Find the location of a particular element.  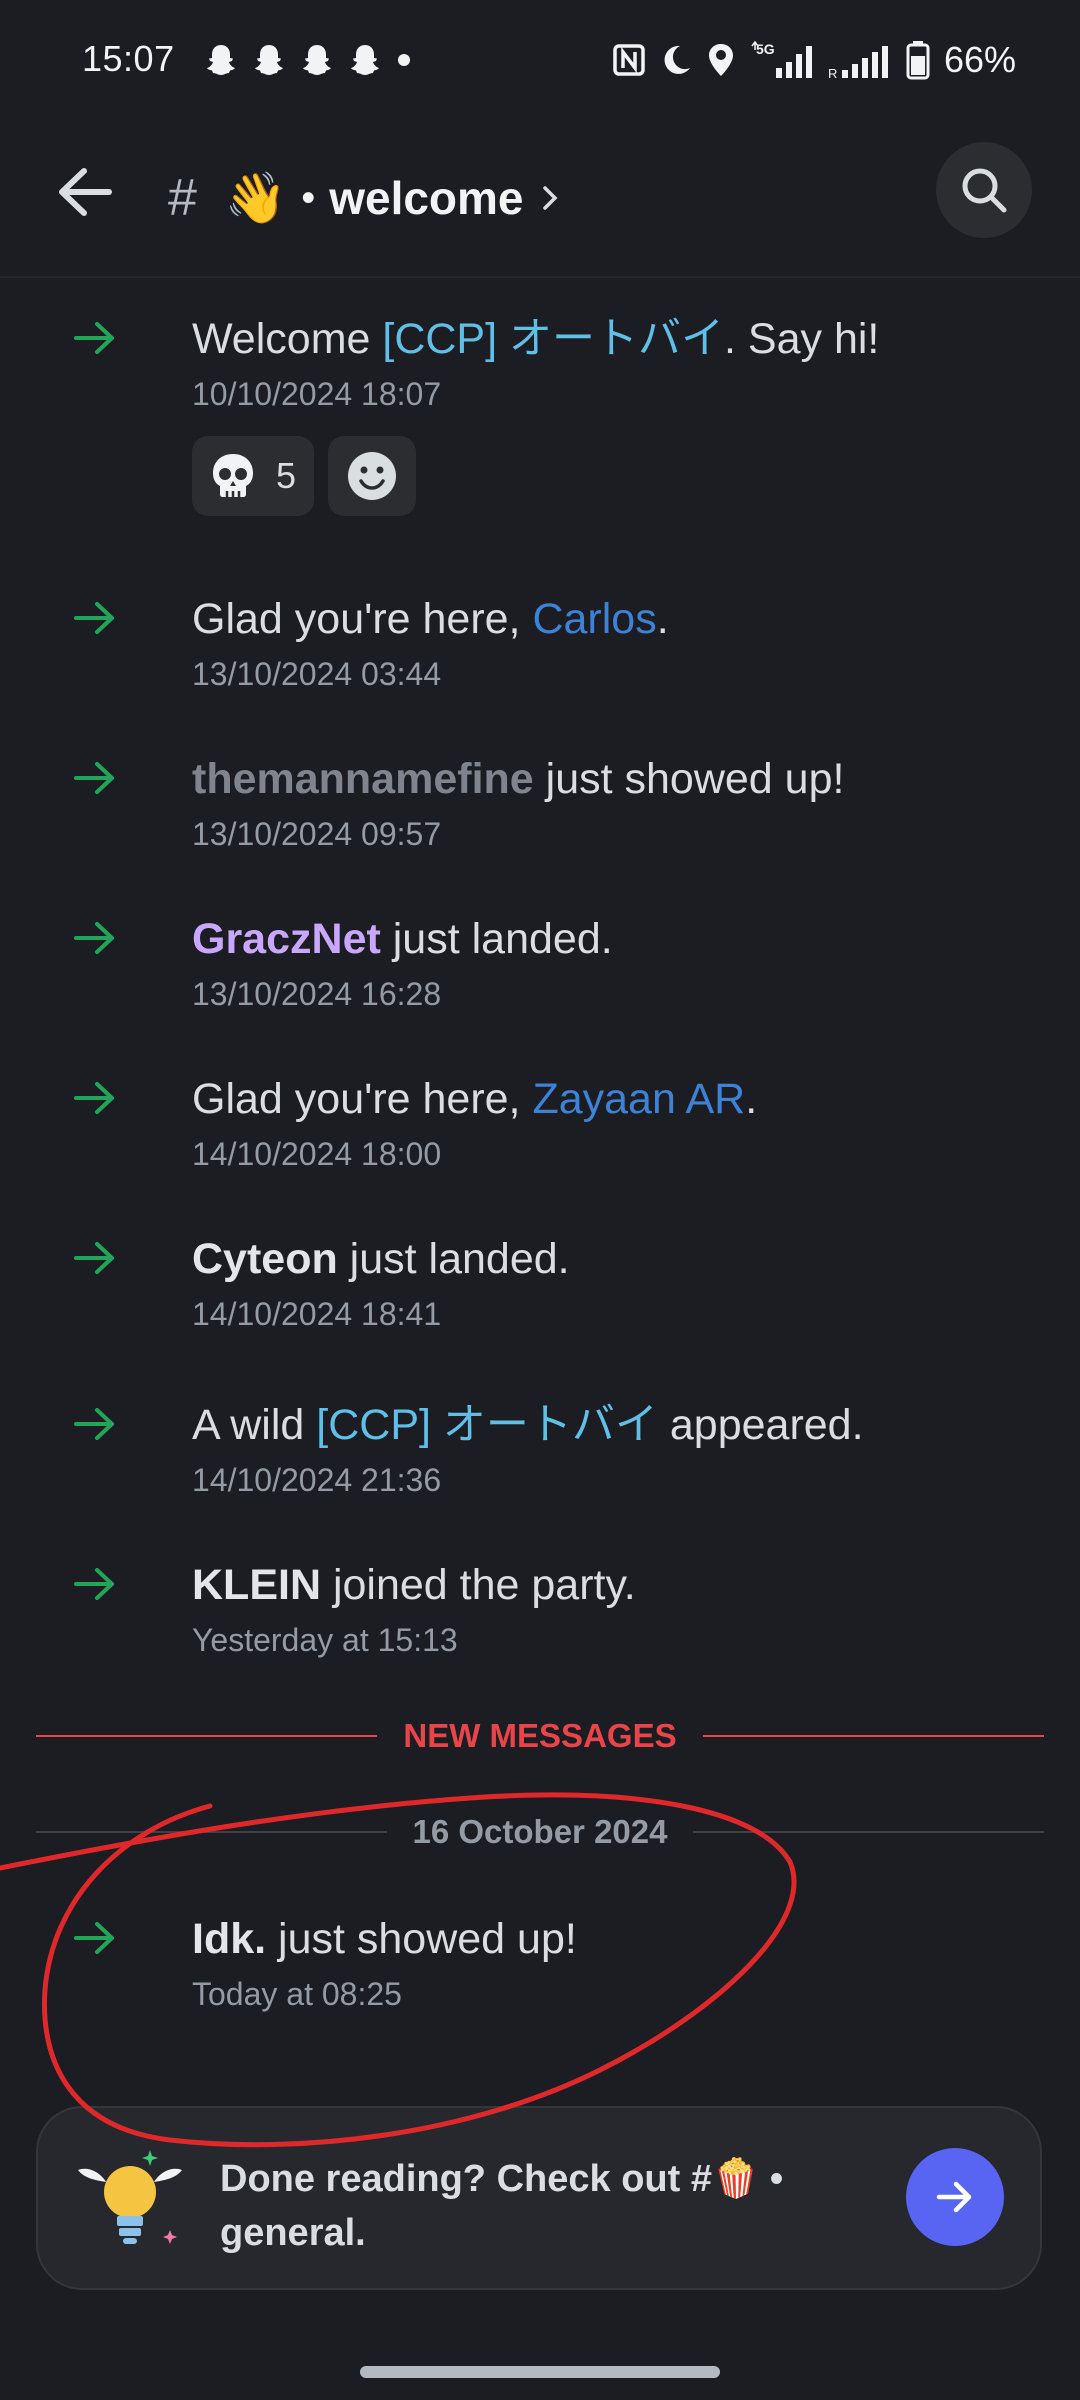

message-timestamp: Today at 08:25 is located at coordinates (297, 1994).